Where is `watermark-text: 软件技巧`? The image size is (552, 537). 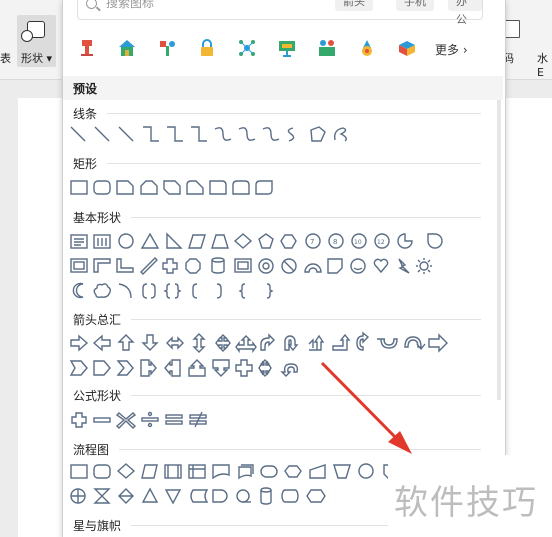
watermark-text: 软件技巧 is located at coordinates (466, 503).